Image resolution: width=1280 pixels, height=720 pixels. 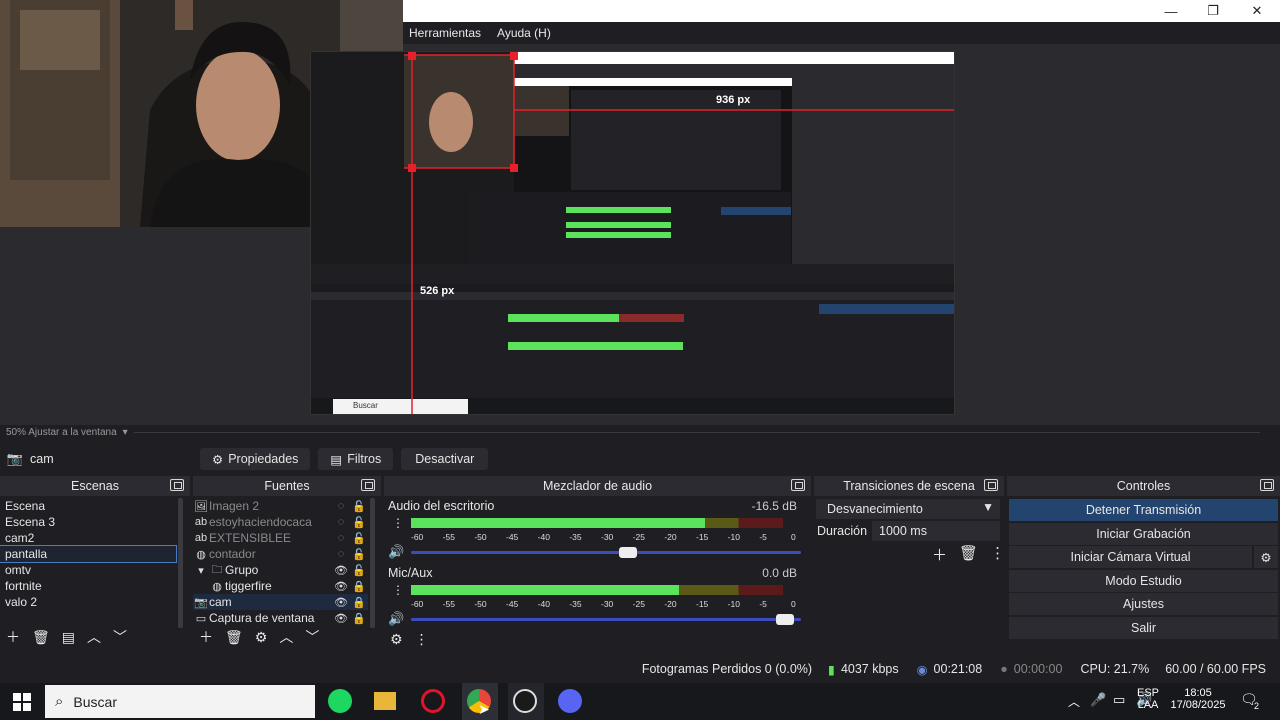 I want to click on studio-mode-button: Modo Estudio, so click(x=1143, y=580).